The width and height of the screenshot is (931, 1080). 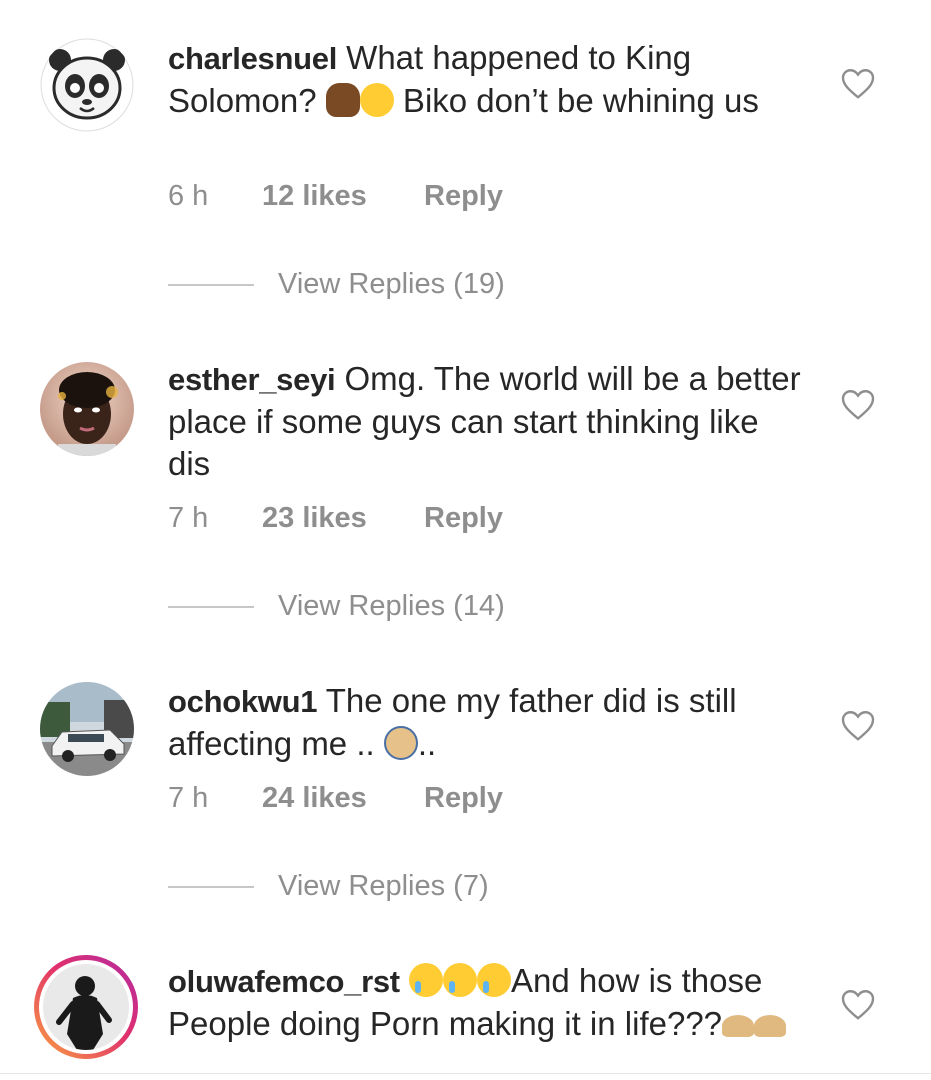 What do you see at coordinates (383, 886) in the screenshot?
I see `view-replies-label: View Replies (7)` at bounding box center [383, 886].